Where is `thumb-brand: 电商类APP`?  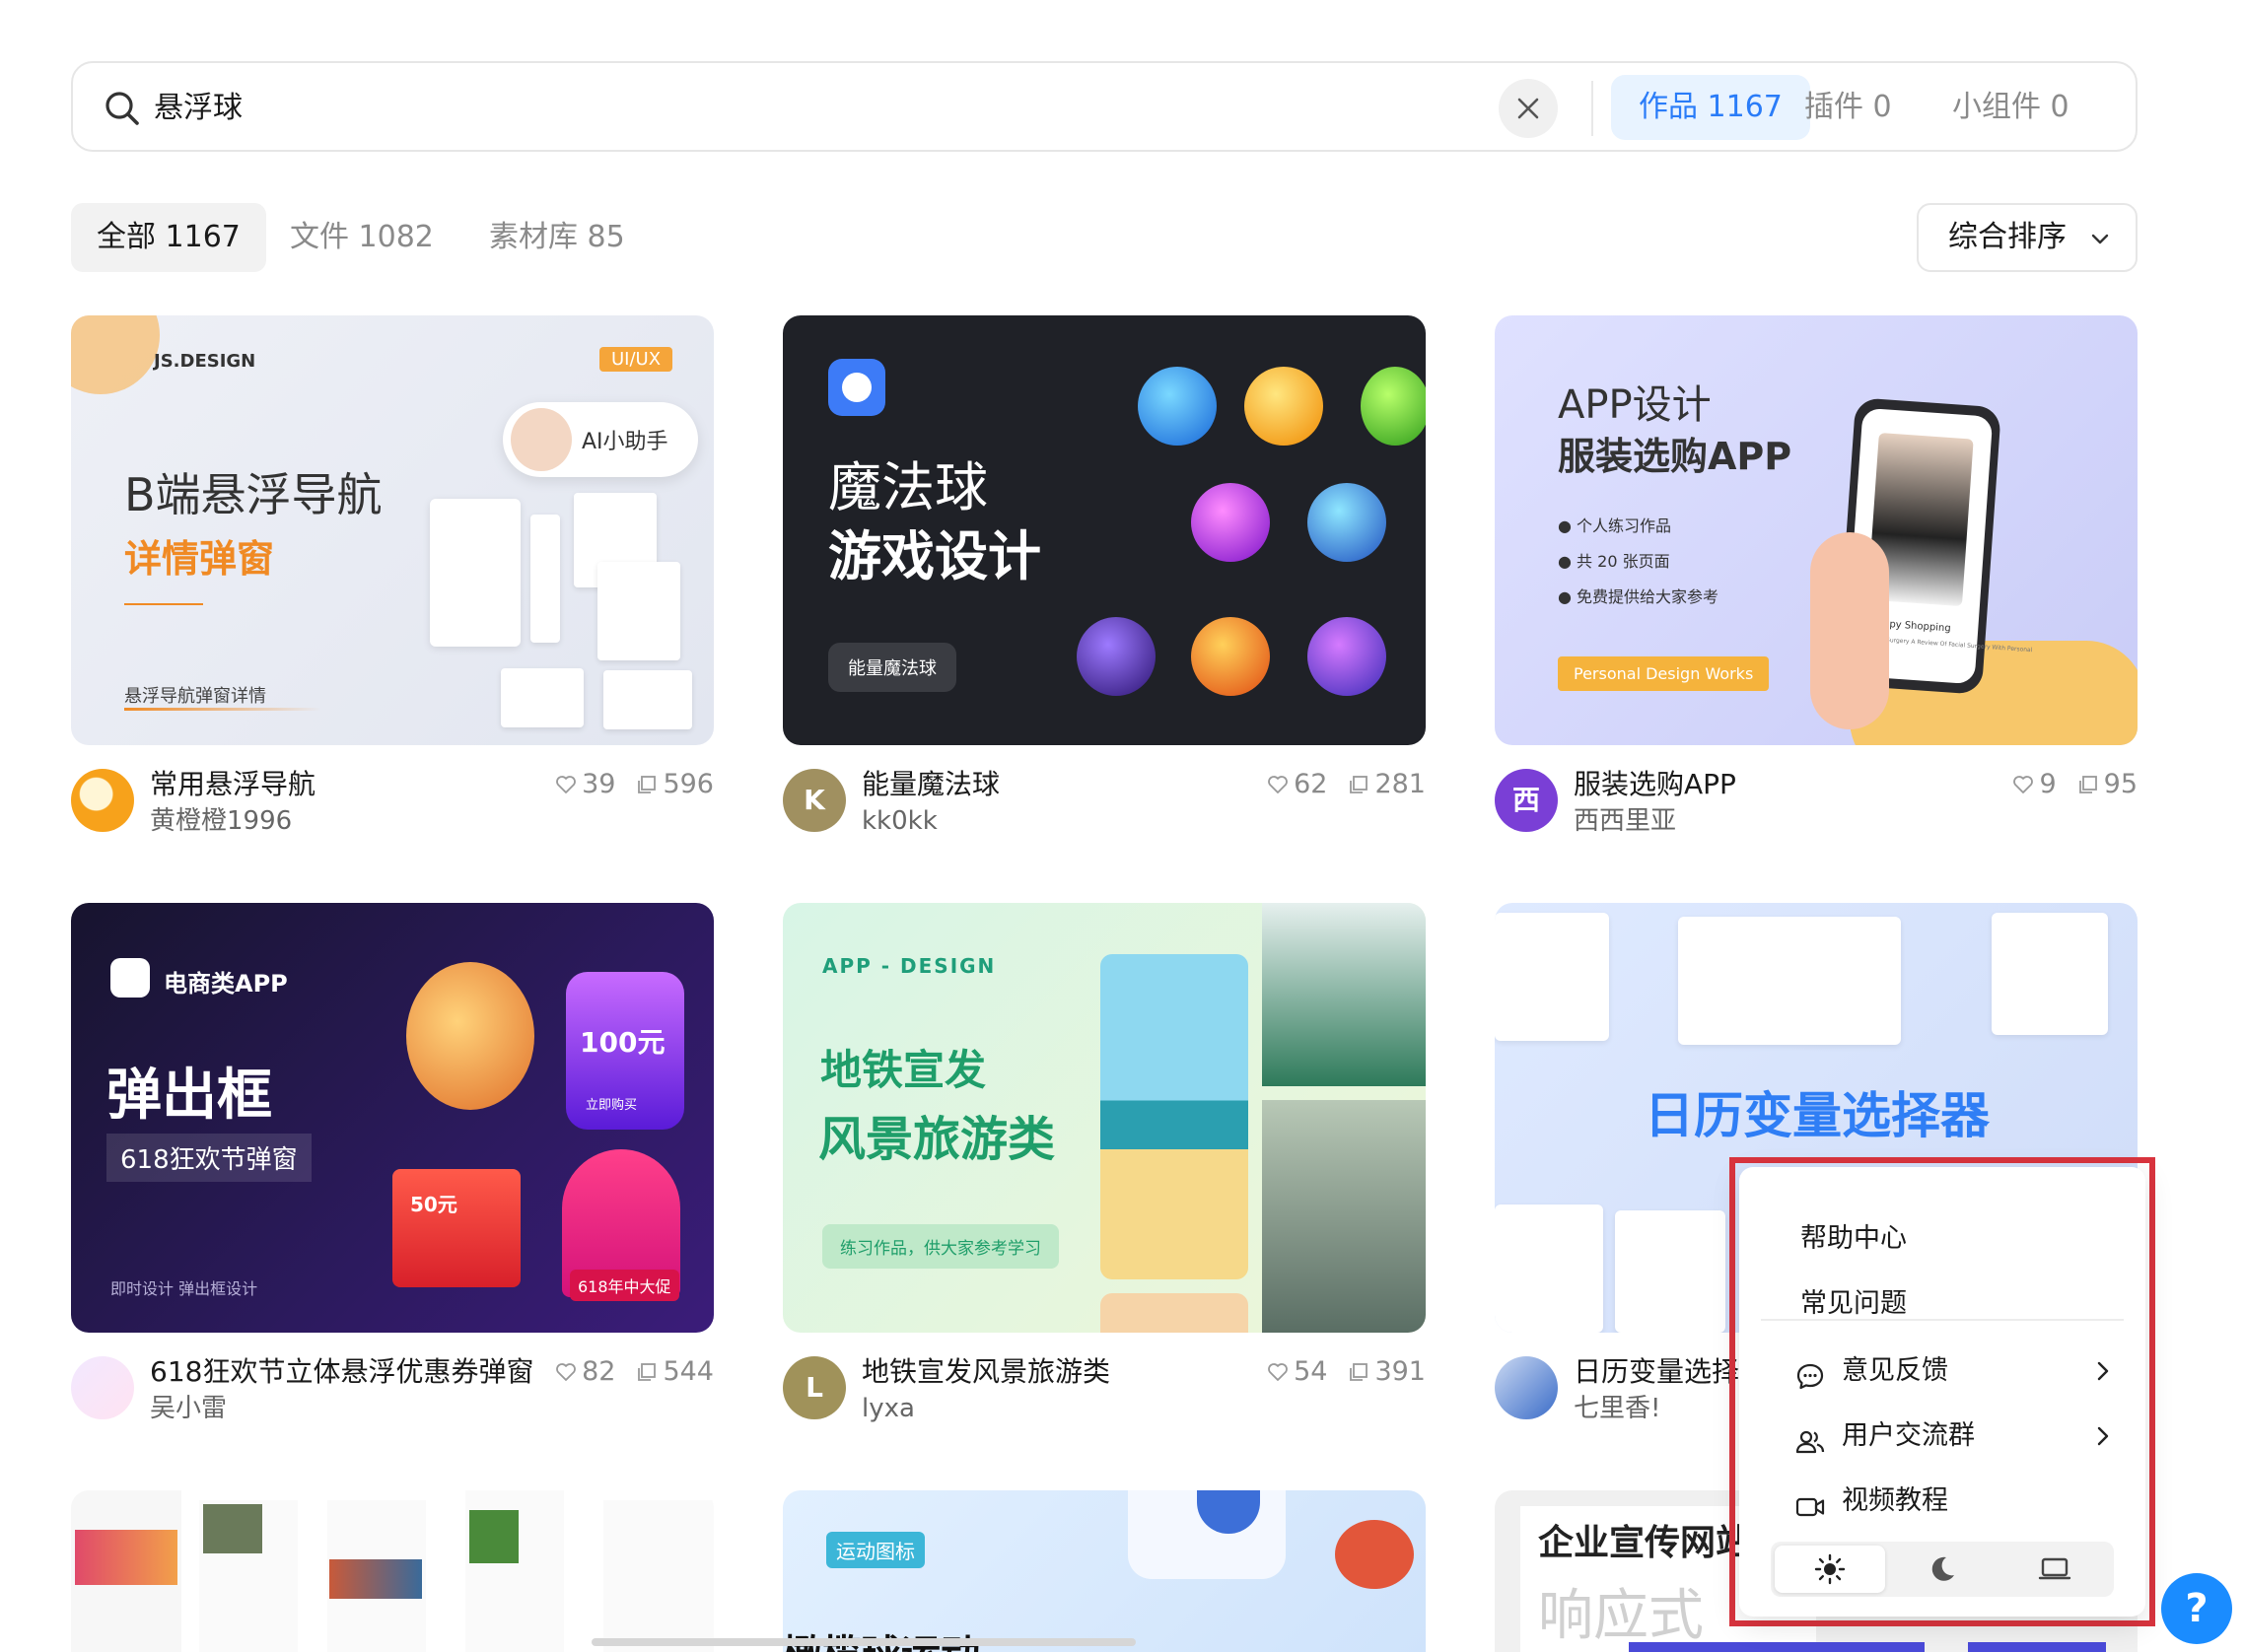 thumb-brand: 电商类APP is located at coordinates (226, 984).